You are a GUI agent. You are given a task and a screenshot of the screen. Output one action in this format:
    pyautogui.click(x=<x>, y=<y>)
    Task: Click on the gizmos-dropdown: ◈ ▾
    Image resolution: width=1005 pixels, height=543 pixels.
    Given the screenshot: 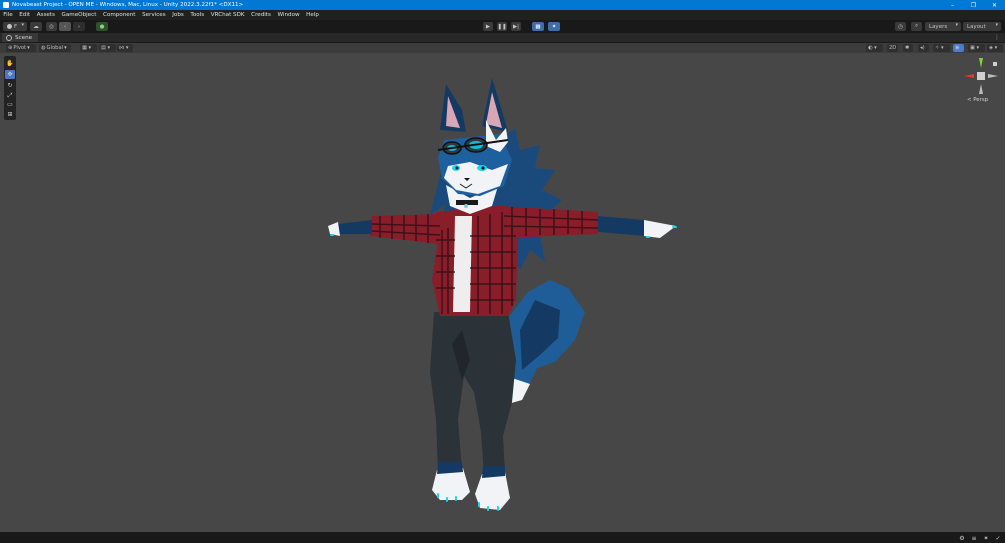 What is the action you would take?
    pyautogui.click(x=995, y=48)
    